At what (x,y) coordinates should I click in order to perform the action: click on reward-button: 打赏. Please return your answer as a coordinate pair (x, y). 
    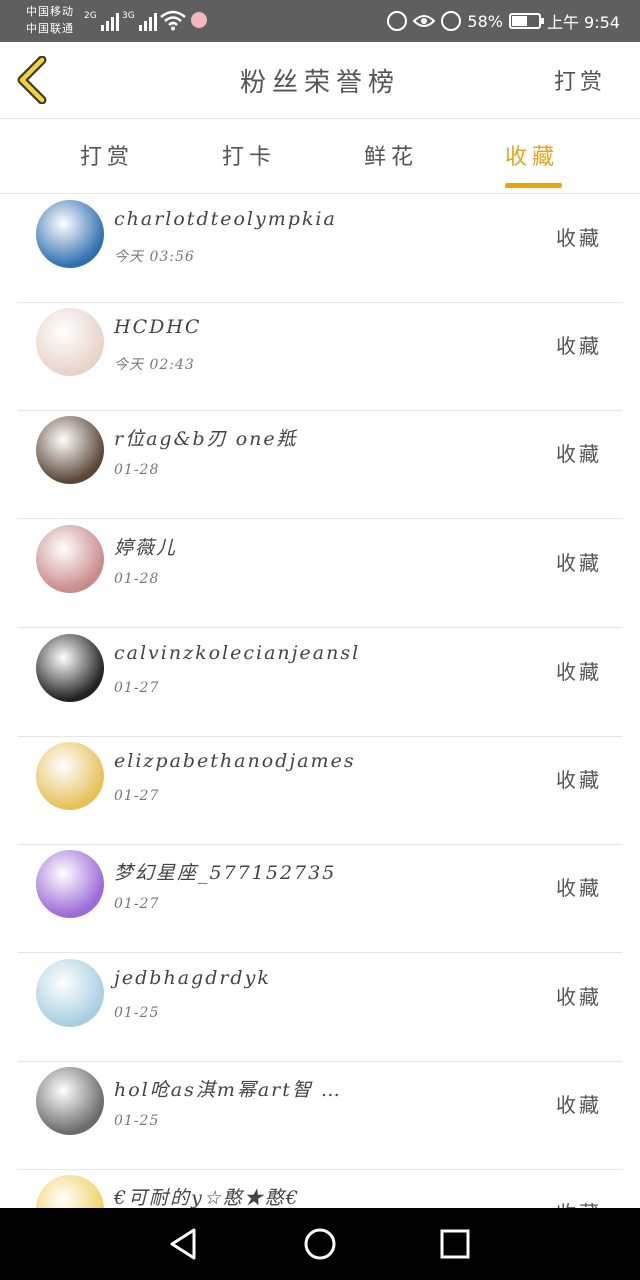
    Looking at the image, I should click on (580, 80).